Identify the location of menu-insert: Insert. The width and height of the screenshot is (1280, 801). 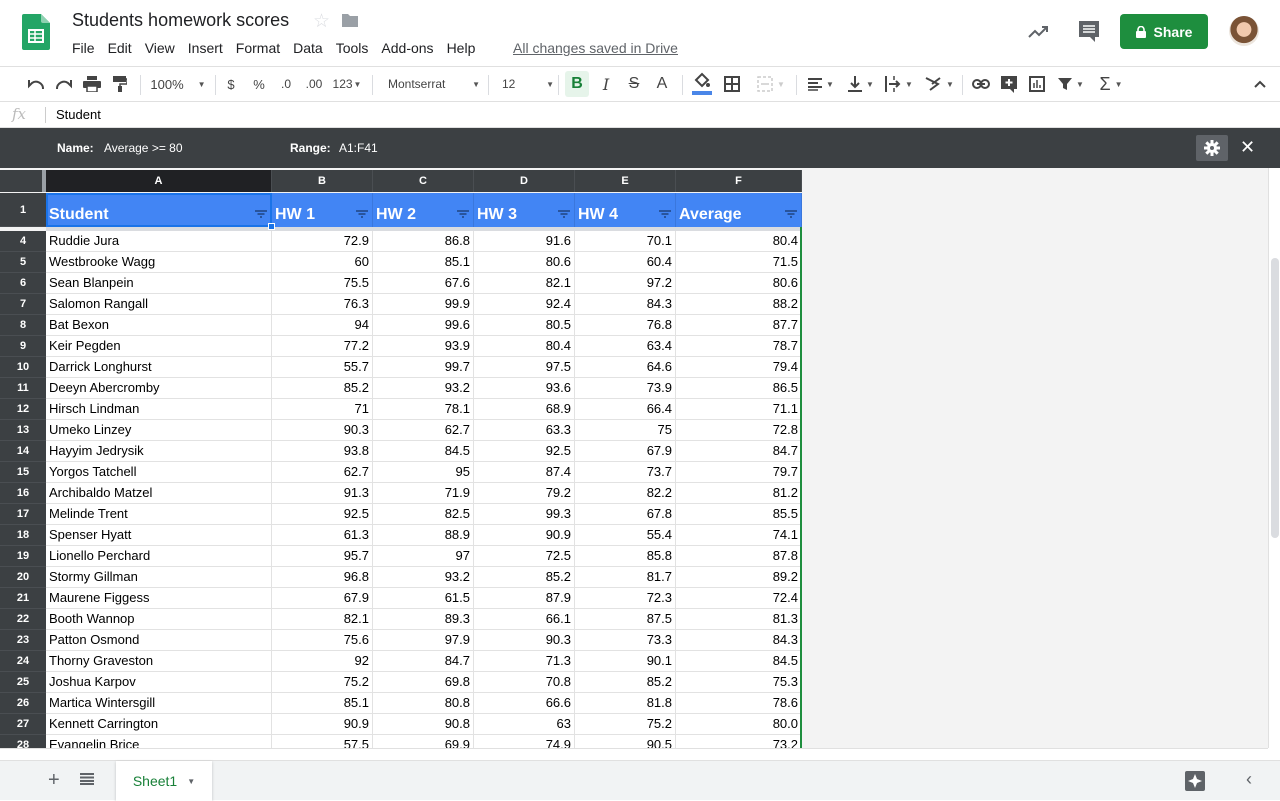
(205, 48).